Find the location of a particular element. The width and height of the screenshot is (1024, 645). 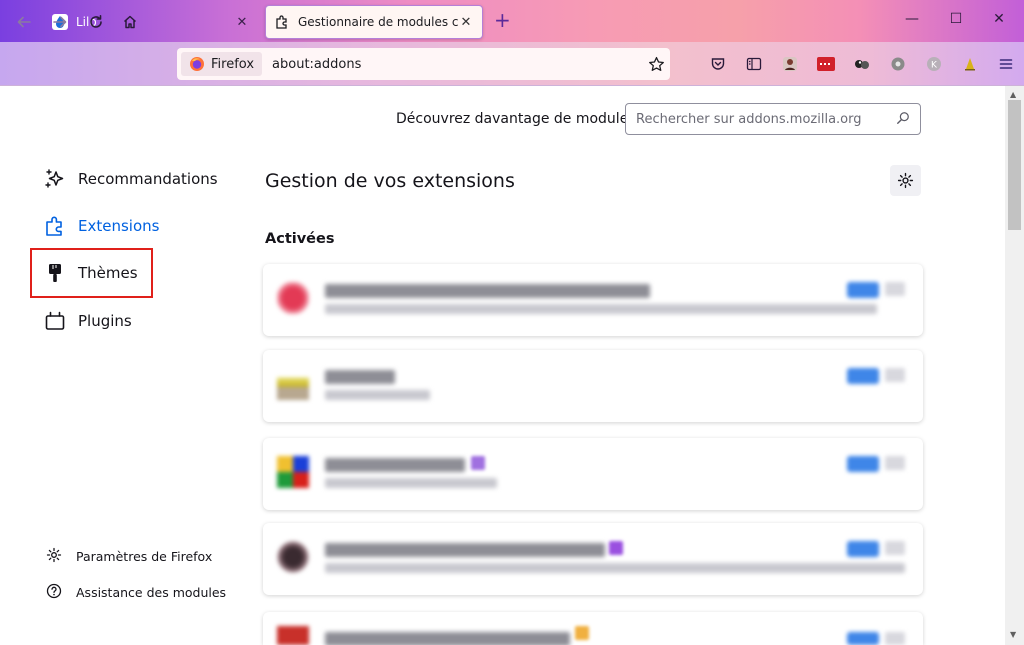

sidebar-item-label: Recommandations is located at coordinates (148, 179).